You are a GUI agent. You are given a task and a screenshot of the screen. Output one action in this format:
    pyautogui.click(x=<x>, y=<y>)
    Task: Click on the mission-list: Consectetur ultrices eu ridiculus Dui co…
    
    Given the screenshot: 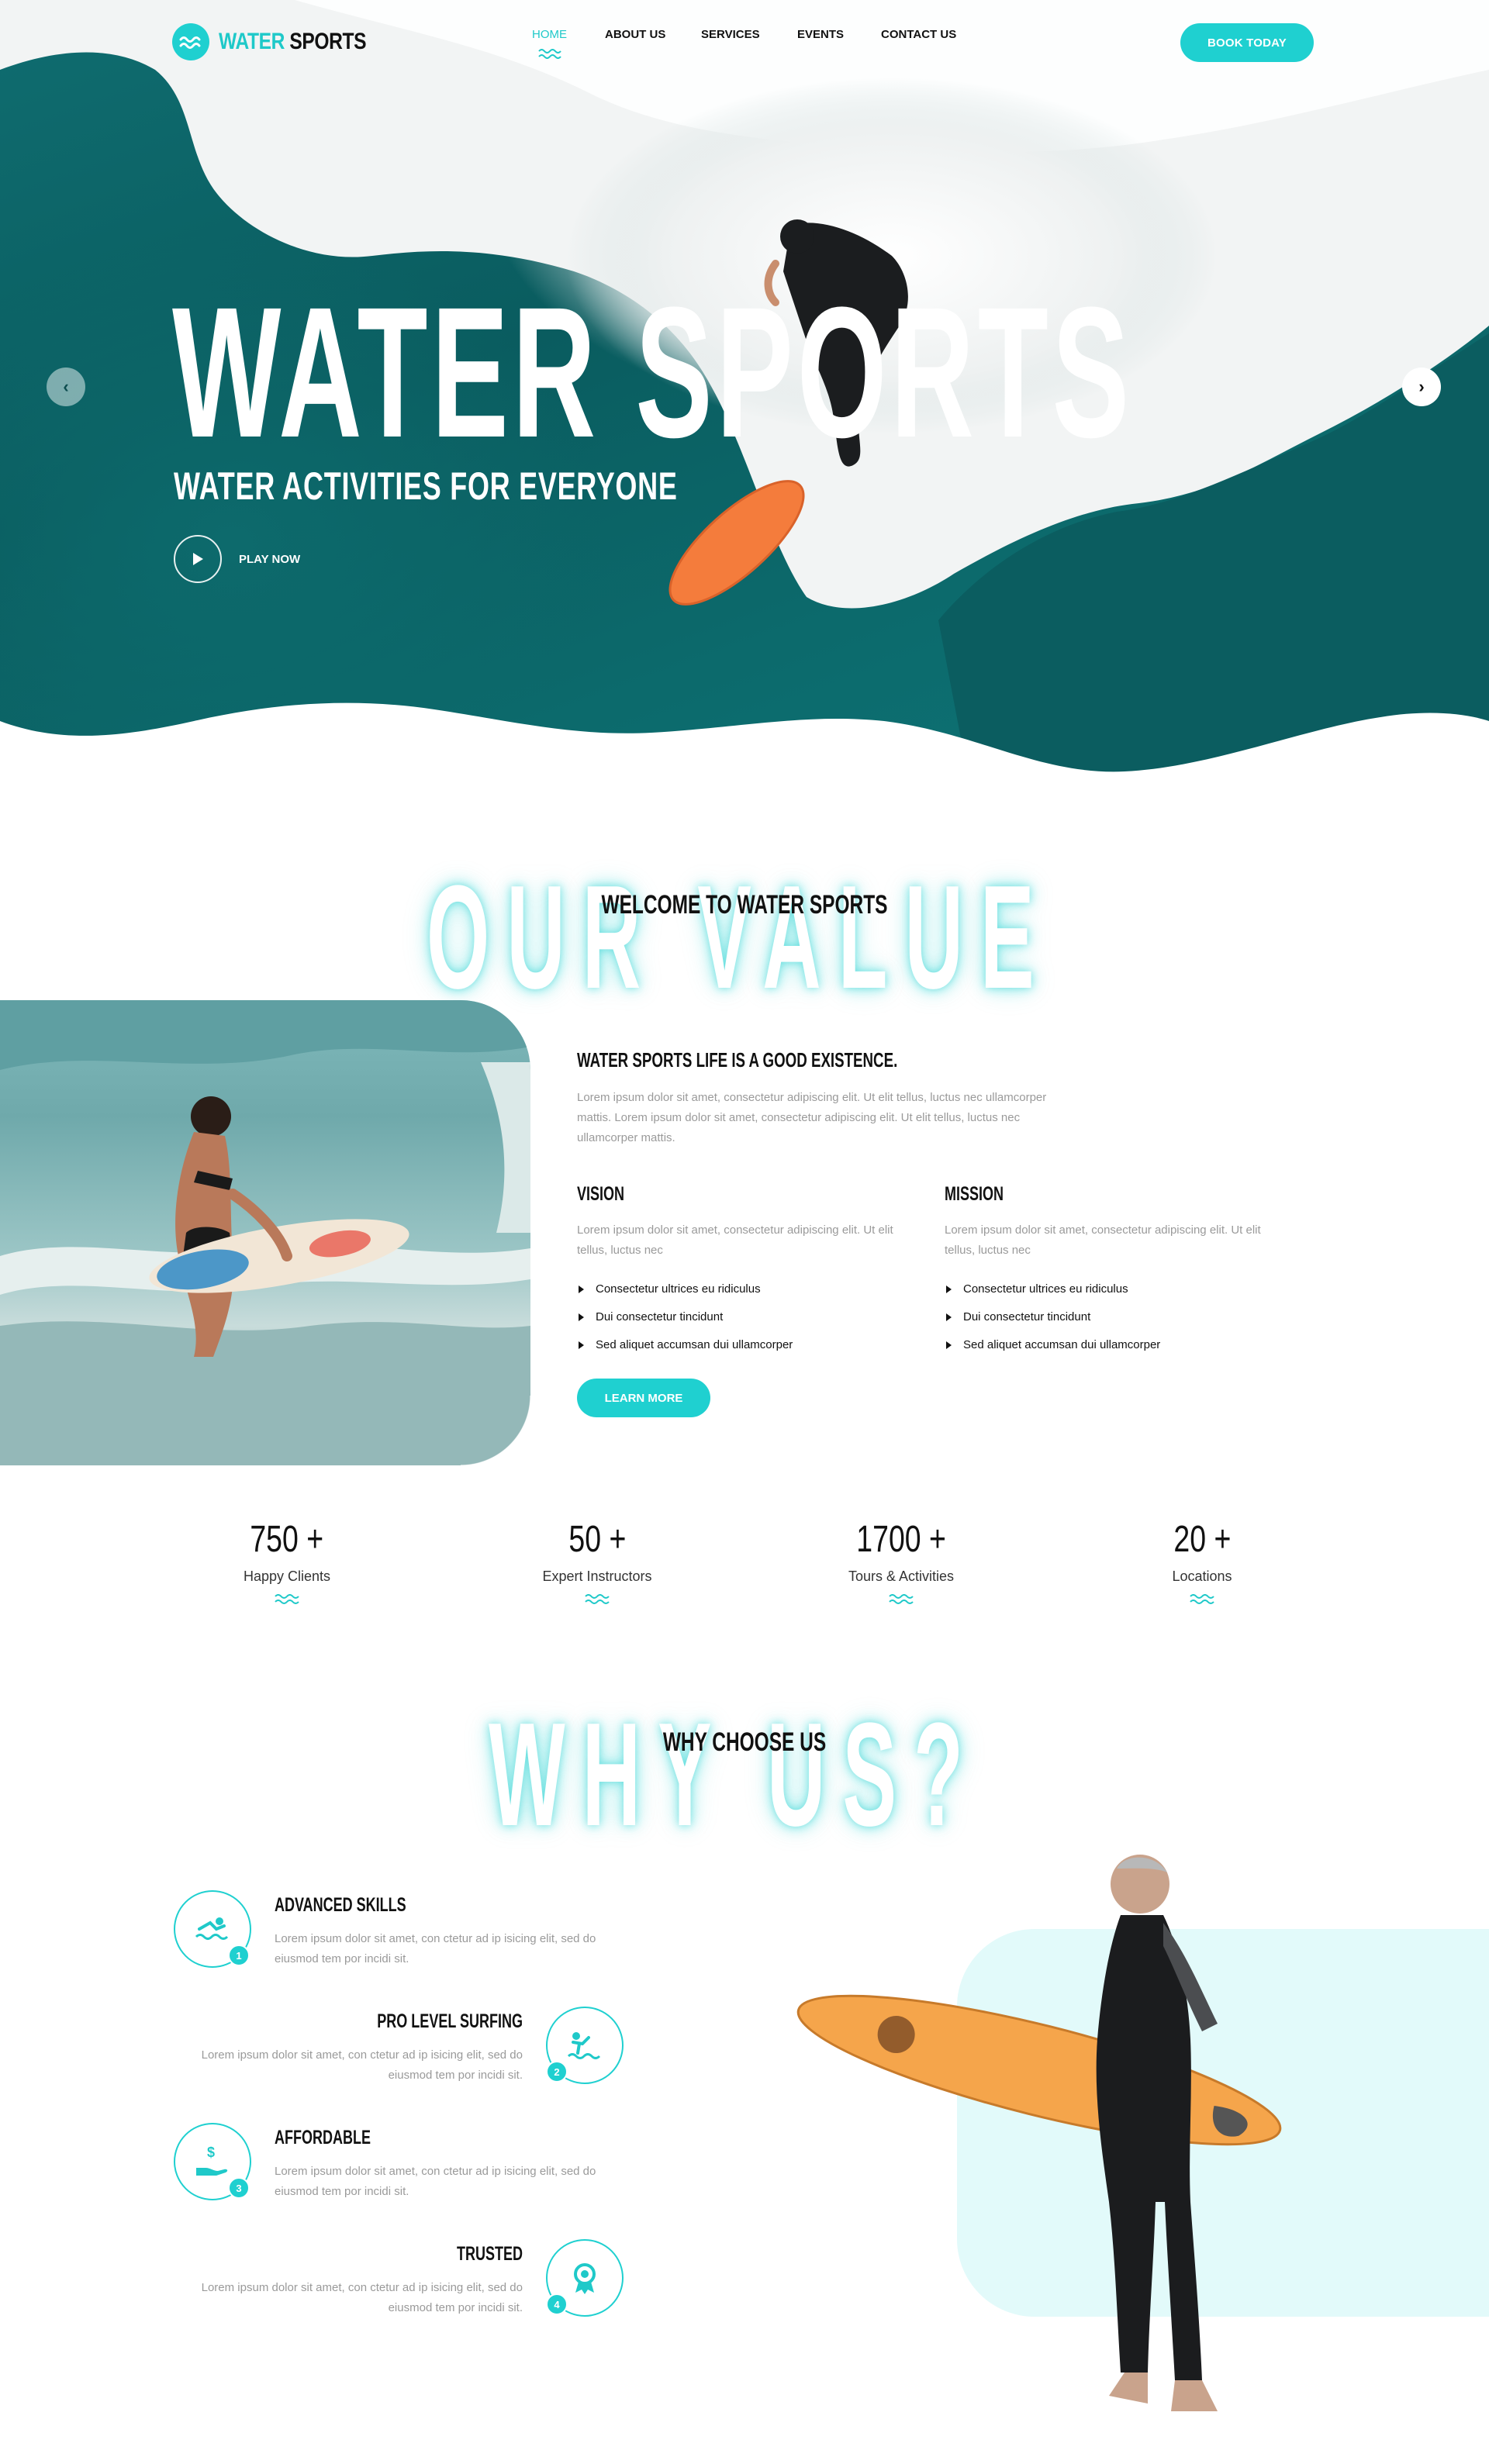 What is the action you would take?
    pyautogui.click(x=1052, y=1317)
    